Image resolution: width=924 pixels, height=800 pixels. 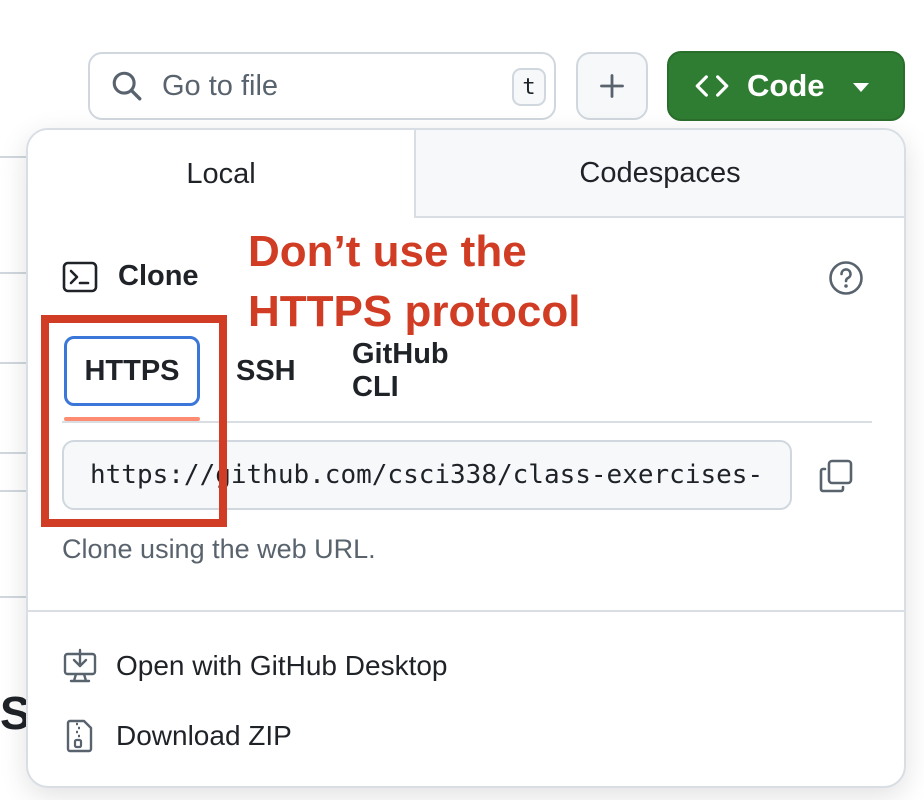 I want to click on open-with-github-desktop: Open with GitHub Desktop, so click(x=255, y=666).